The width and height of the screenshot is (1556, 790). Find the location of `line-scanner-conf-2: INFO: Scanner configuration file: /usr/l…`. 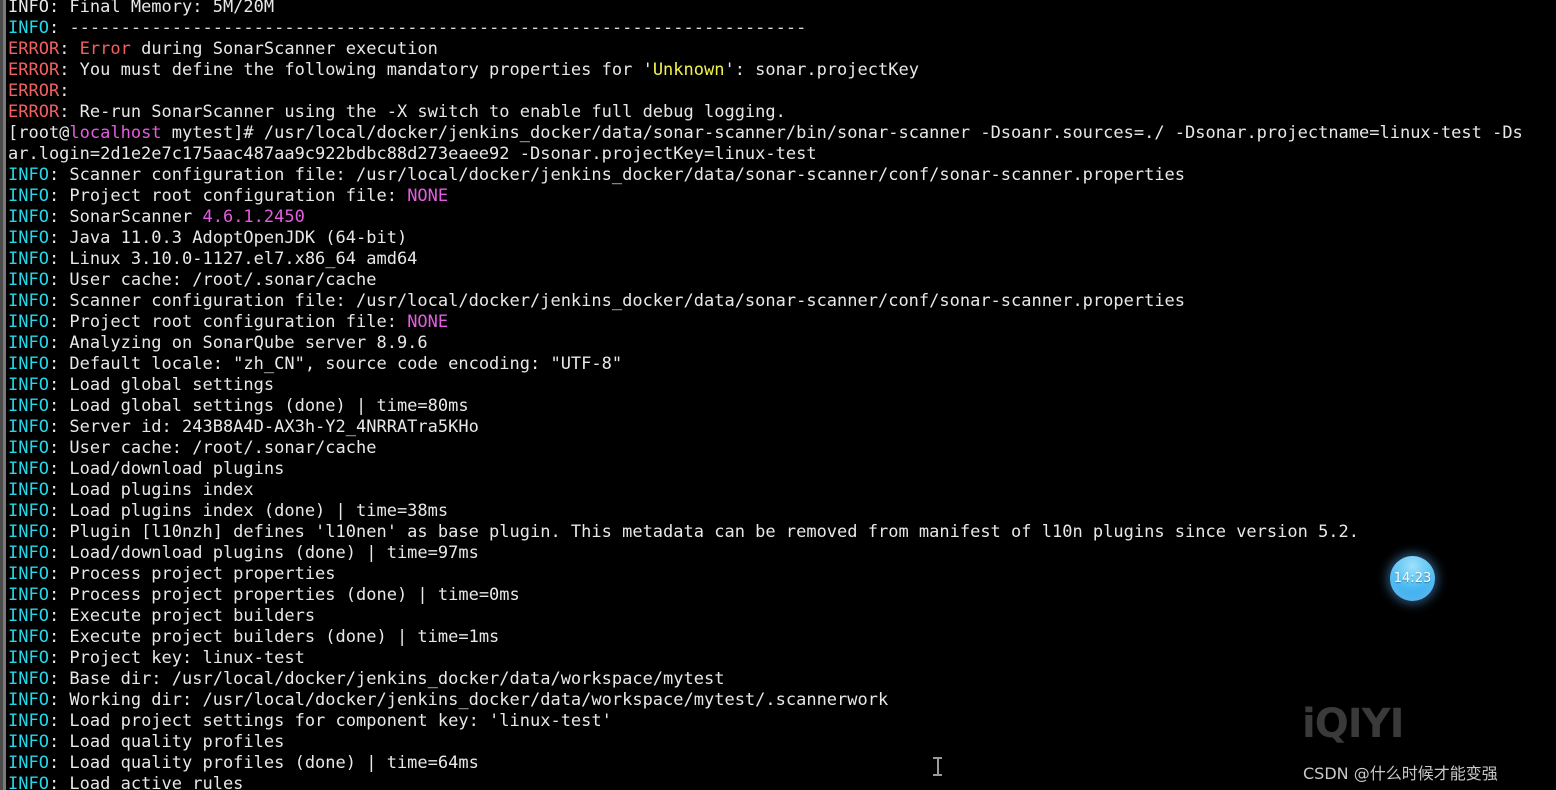

line-scanner-conf-2: INFO: Scanner configuration file: /usr/l… is located at coordinates (782, 301).